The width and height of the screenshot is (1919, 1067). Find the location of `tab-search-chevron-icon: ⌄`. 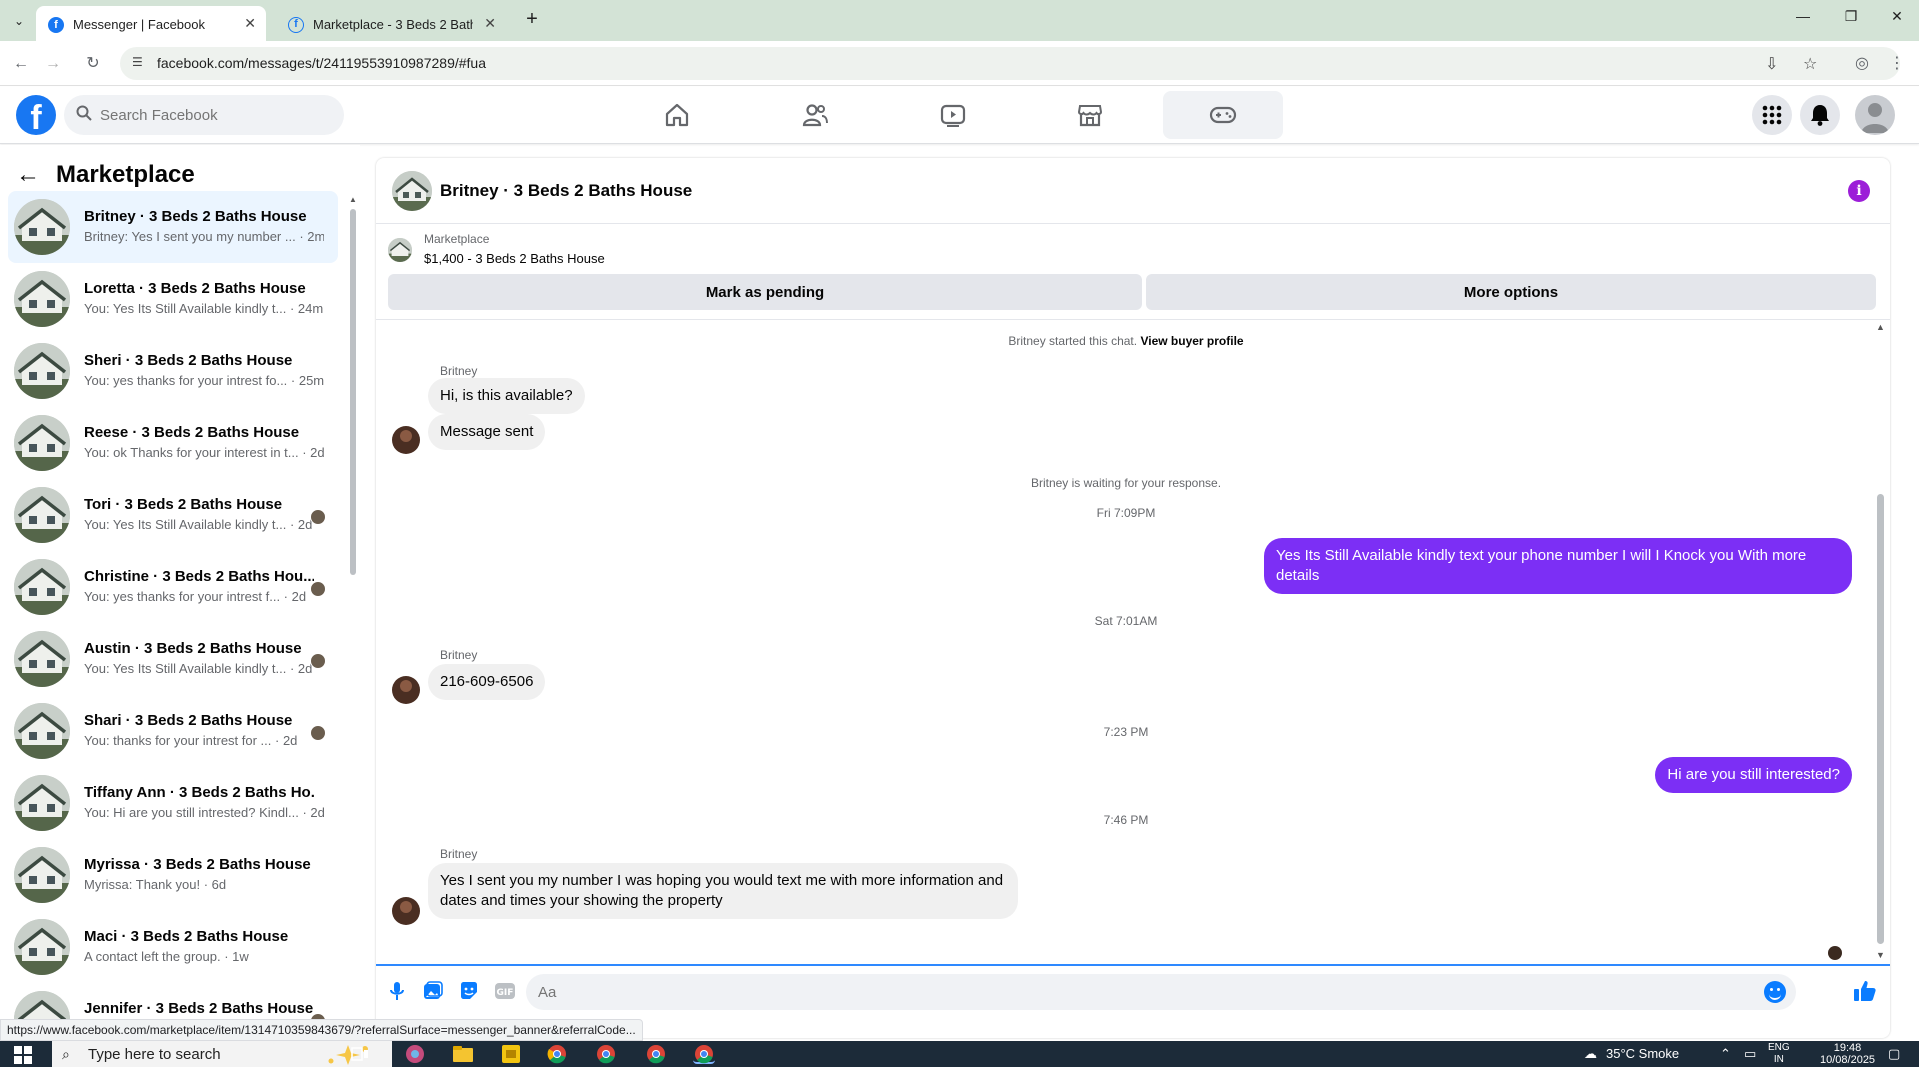

tab-search-chevron-icon: ⌄ is located at coordinates (19, 21).